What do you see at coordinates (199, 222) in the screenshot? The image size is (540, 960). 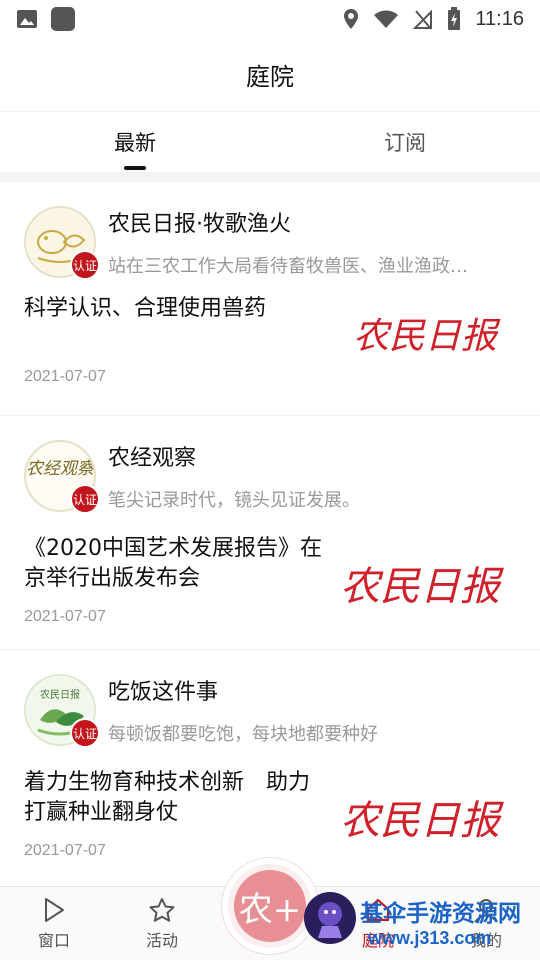 I see `source-name: 农民日报·牧歌渔火` at bounding box center [199, 222].